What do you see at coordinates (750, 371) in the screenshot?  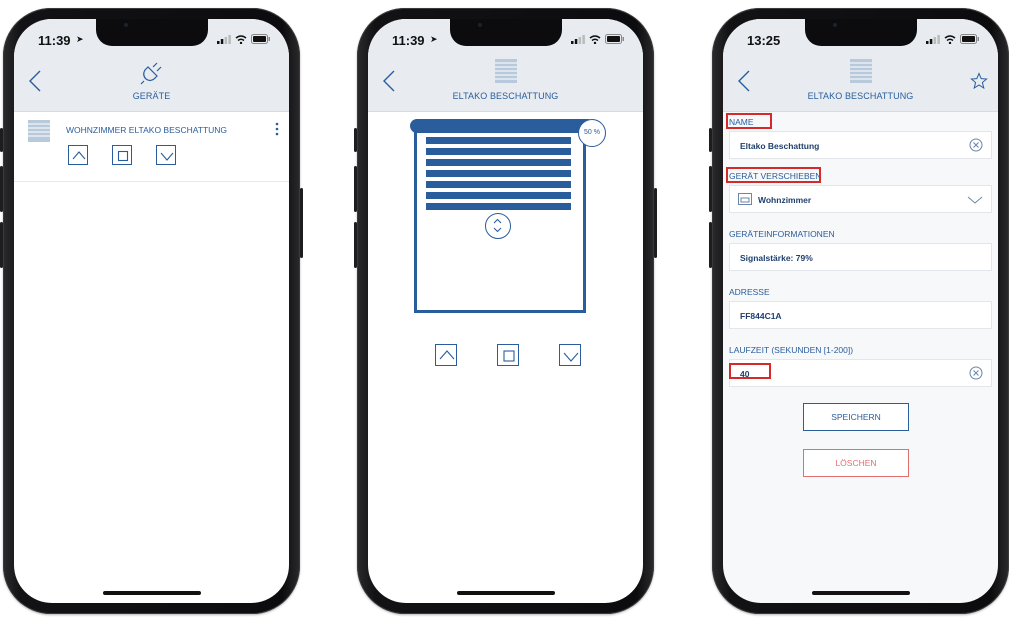 I see `runtime-highlight` at bounding box center [750, 371].